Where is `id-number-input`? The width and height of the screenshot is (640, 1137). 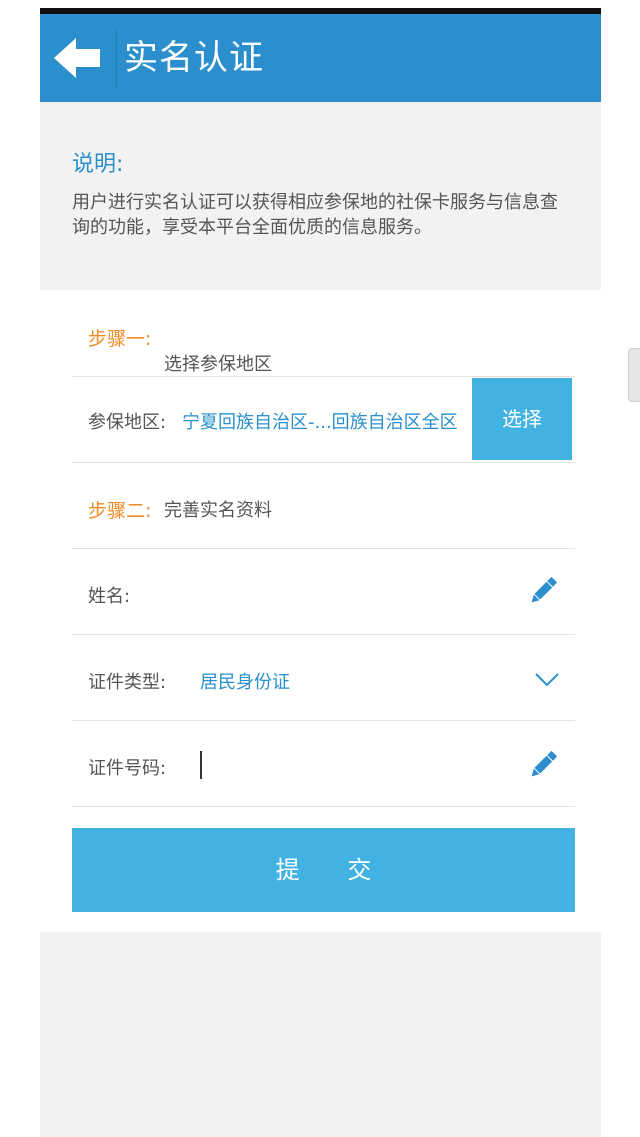 id-number-input is located at coordinates (361, 768).